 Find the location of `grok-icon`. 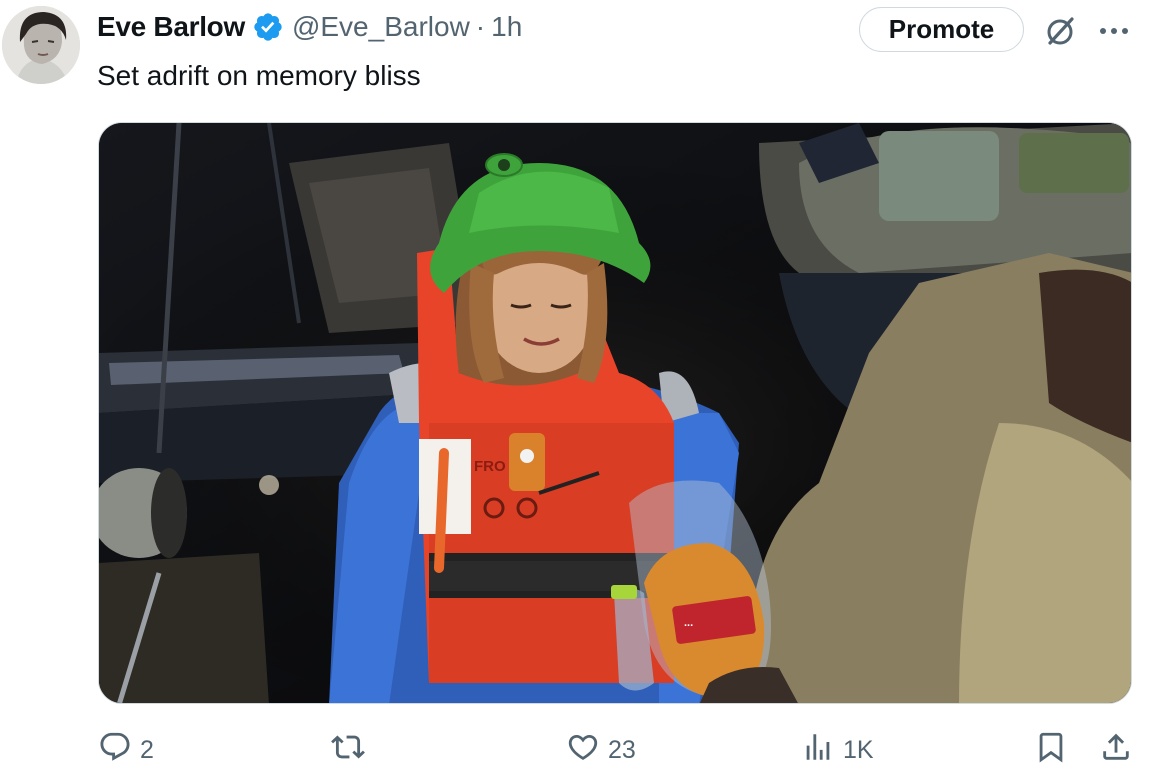

grok-icon is located at coordinates (1060, 31).